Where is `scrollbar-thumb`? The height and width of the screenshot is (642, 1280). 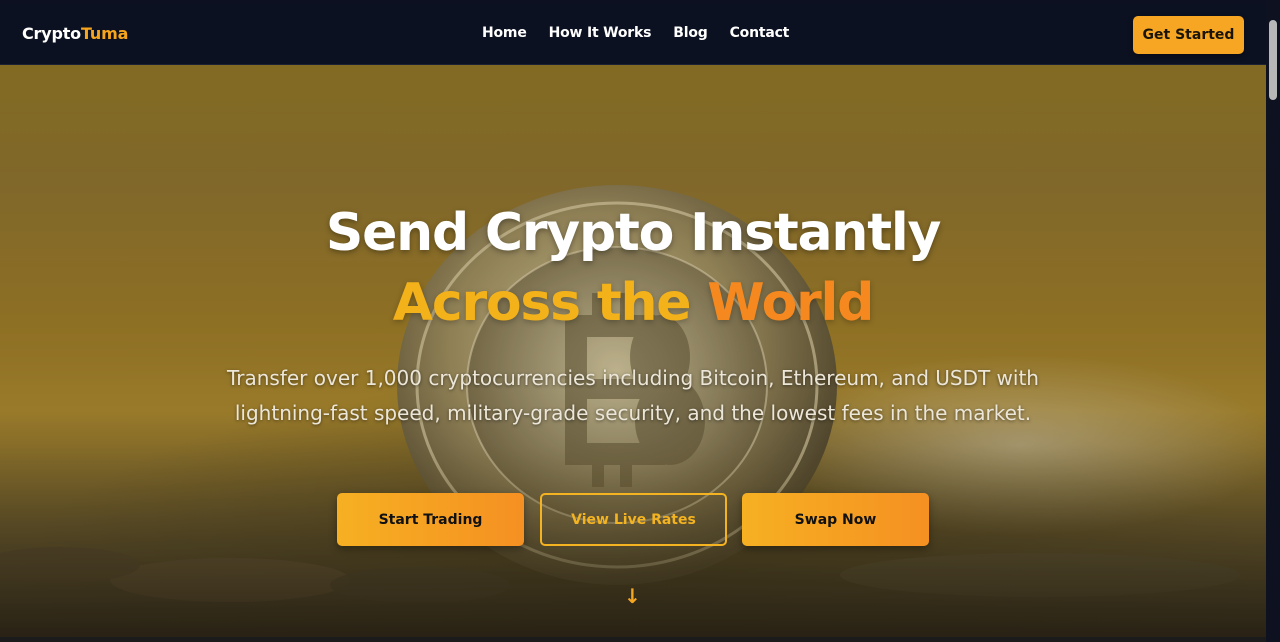
scrollbar-thumb is located at coordinates (1273, 60).